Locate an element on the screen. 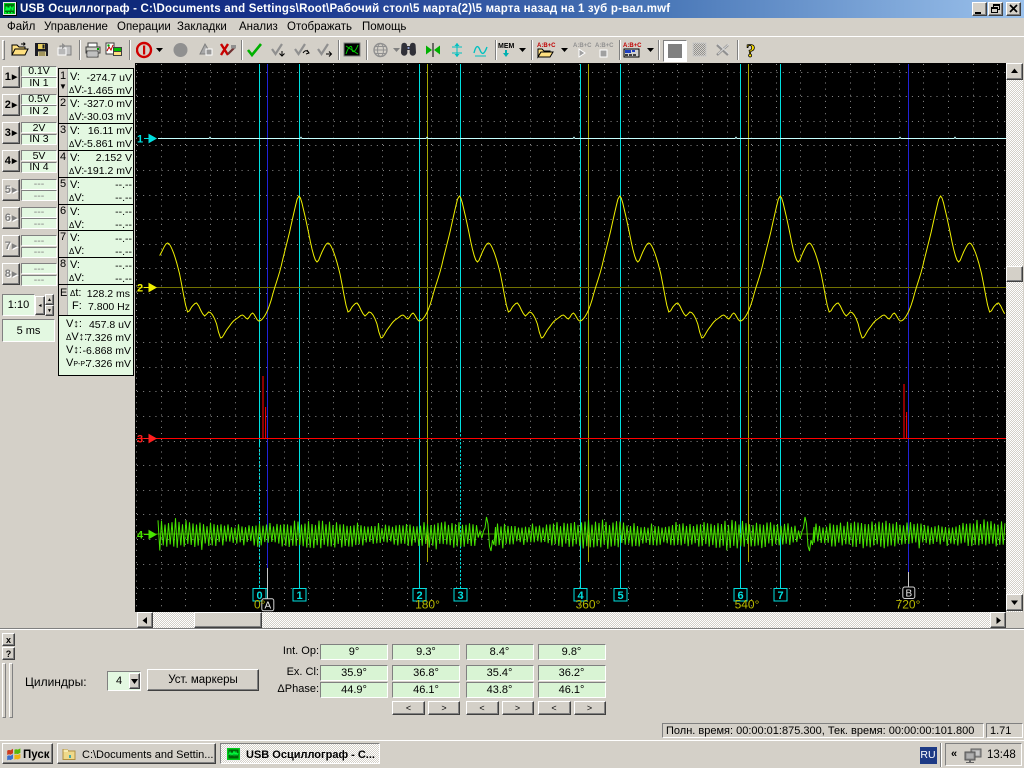 This screenshot has height=768, width=1024. svg-text: 360° is located at coordinates (588, 605).